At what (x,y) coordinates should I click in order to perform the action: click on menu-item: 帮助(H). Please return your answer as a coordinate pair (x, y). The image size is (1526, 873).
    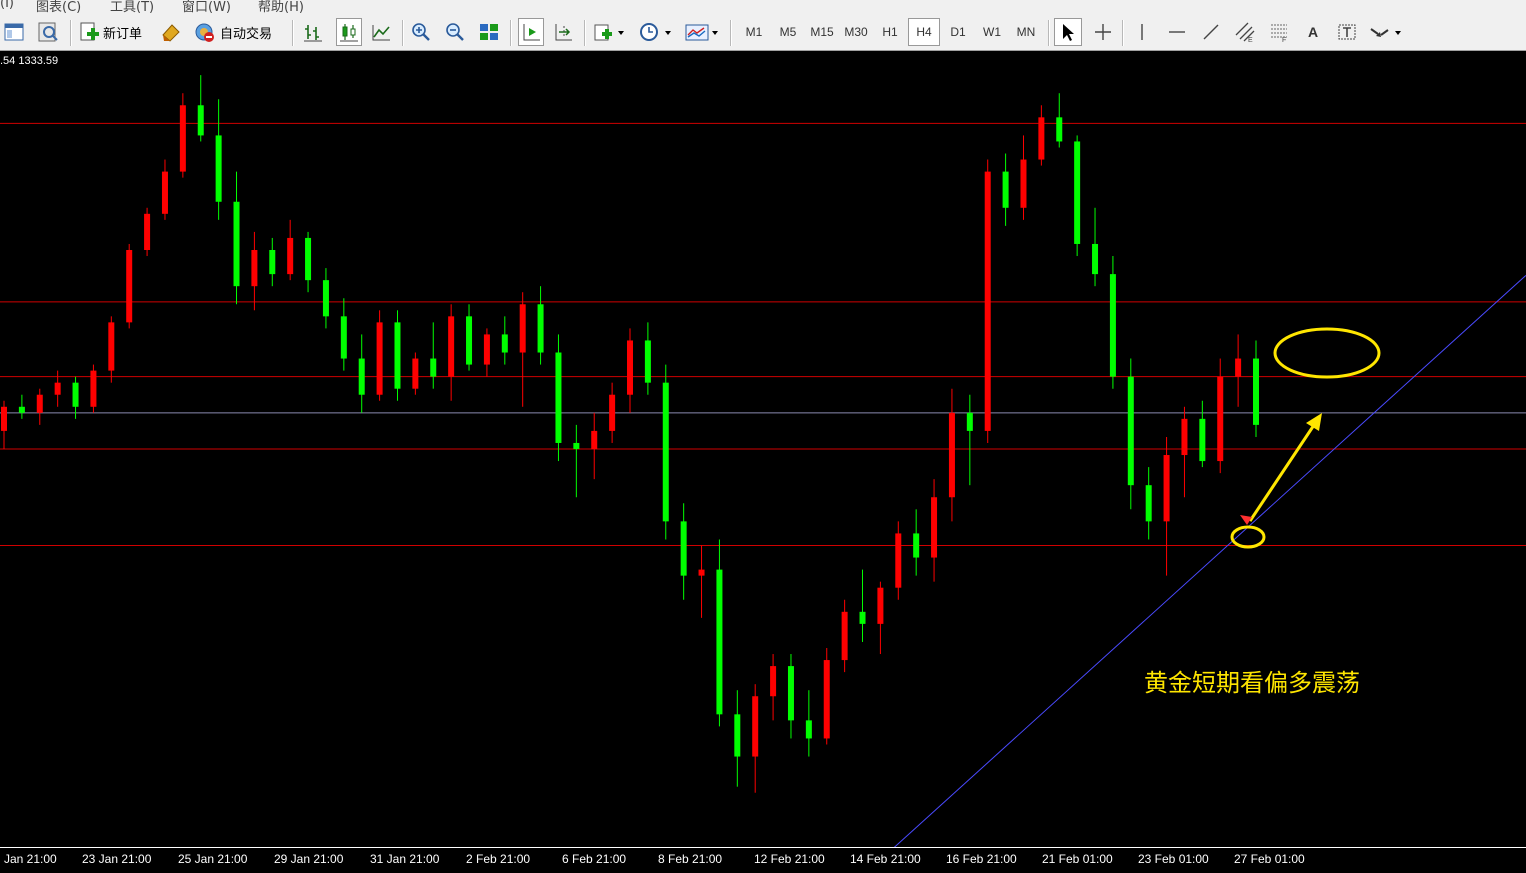
    Looking at the image, I should click on (281, 7).